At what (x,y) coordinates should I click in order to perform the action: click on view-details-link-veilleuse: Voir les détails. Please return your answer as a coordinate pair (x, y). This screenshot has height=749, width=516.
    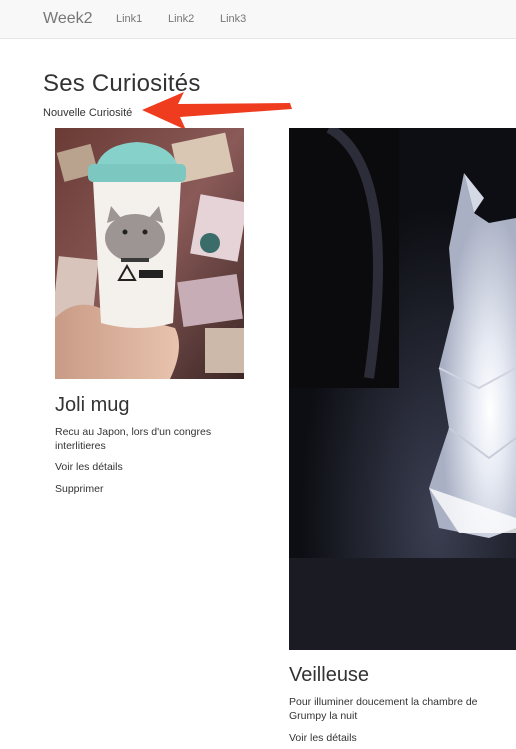
    Looking at the image, I should click on (323, 738).